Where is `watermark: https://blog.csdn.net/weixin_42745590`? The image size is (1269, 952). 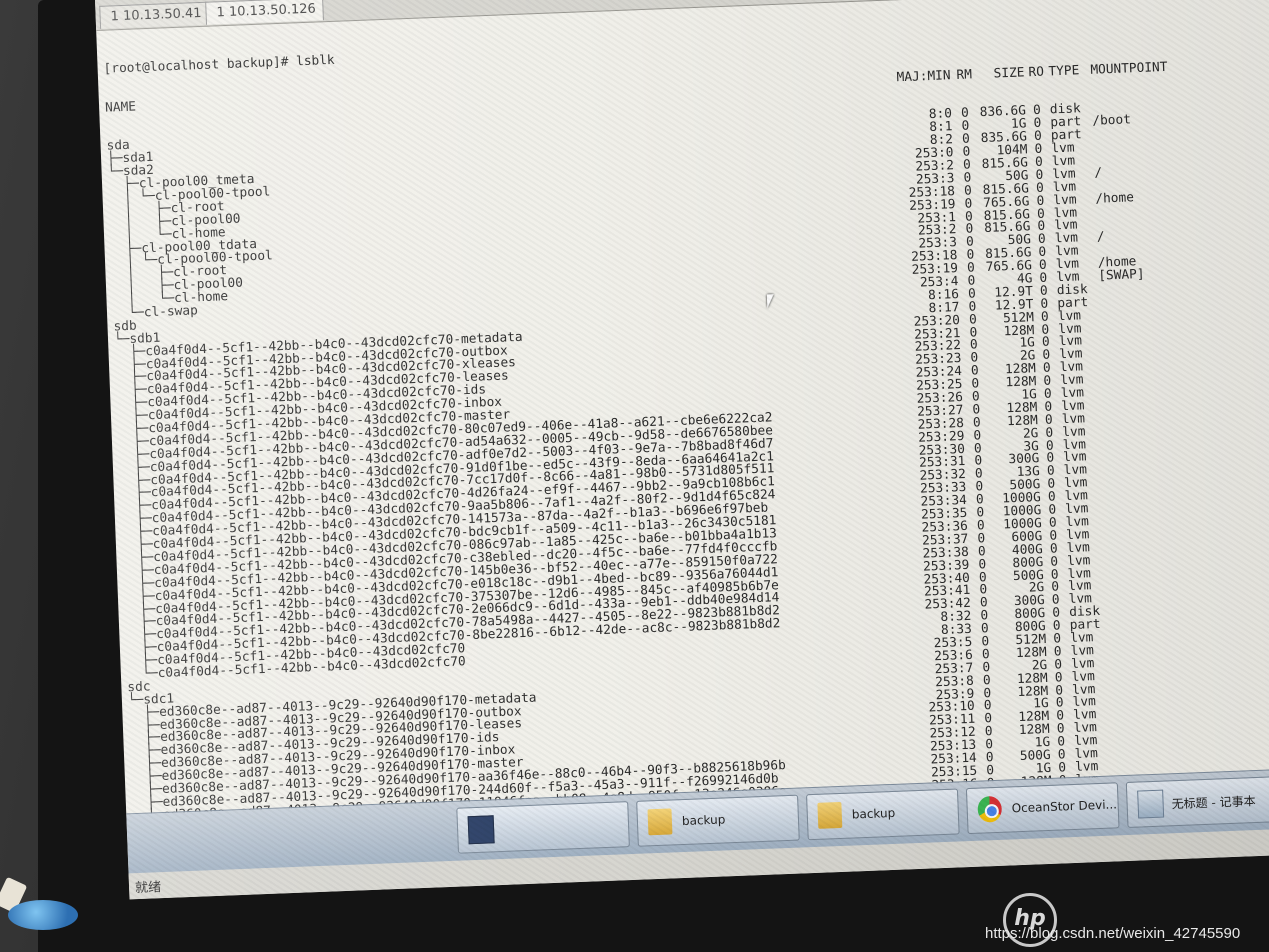 watermark: https://blog.csdn.net/weixin_42745590 is located at coordinates (1113, 933).